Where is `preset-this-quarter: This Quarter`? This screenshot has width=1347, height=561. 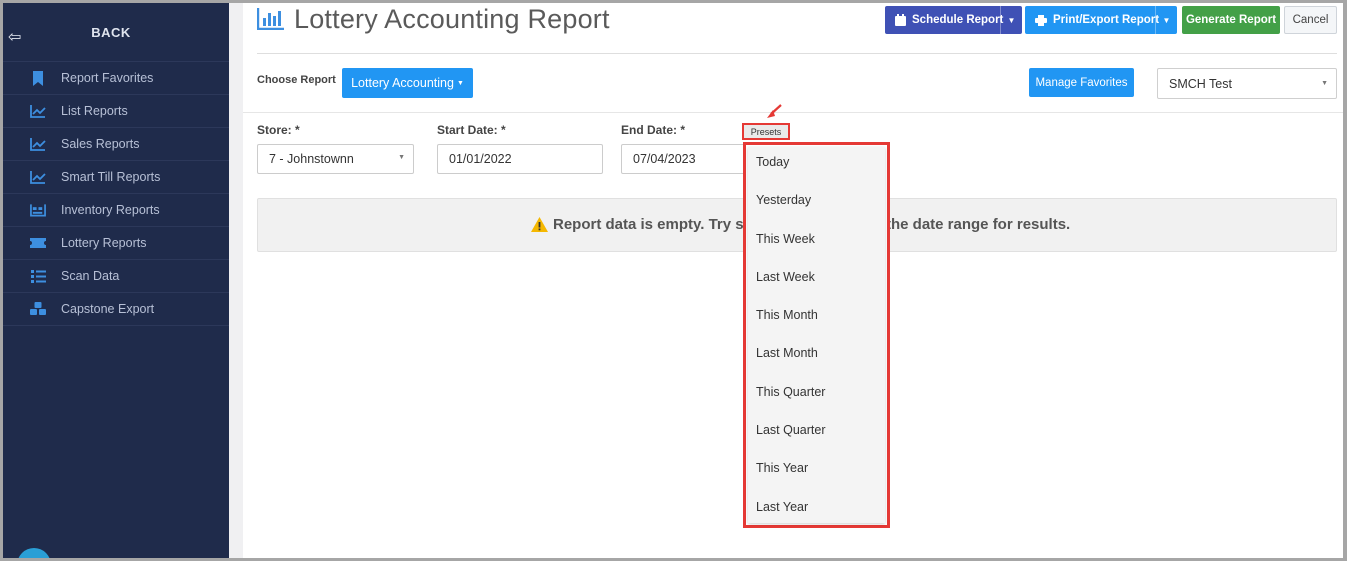 preset-this-quarter: This Quarter is located at coordinates (790, 392).